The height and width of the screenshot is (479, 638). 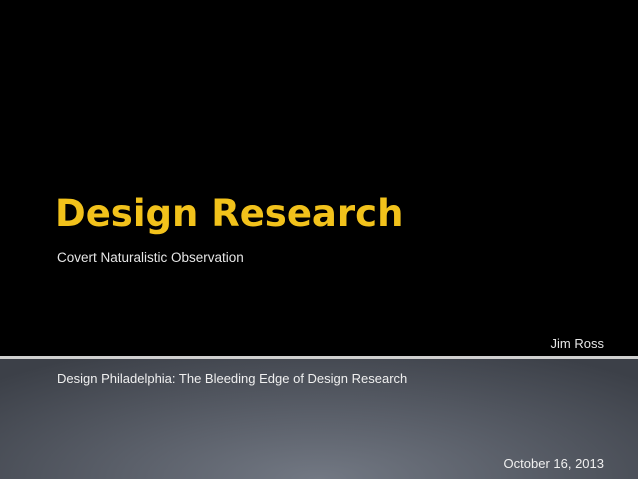 What do you see at coordinates (150, 257) in the screenshot?
I see `slide-subtitle: Covert Naturalistic Observation` at bounding box center [150, 257].